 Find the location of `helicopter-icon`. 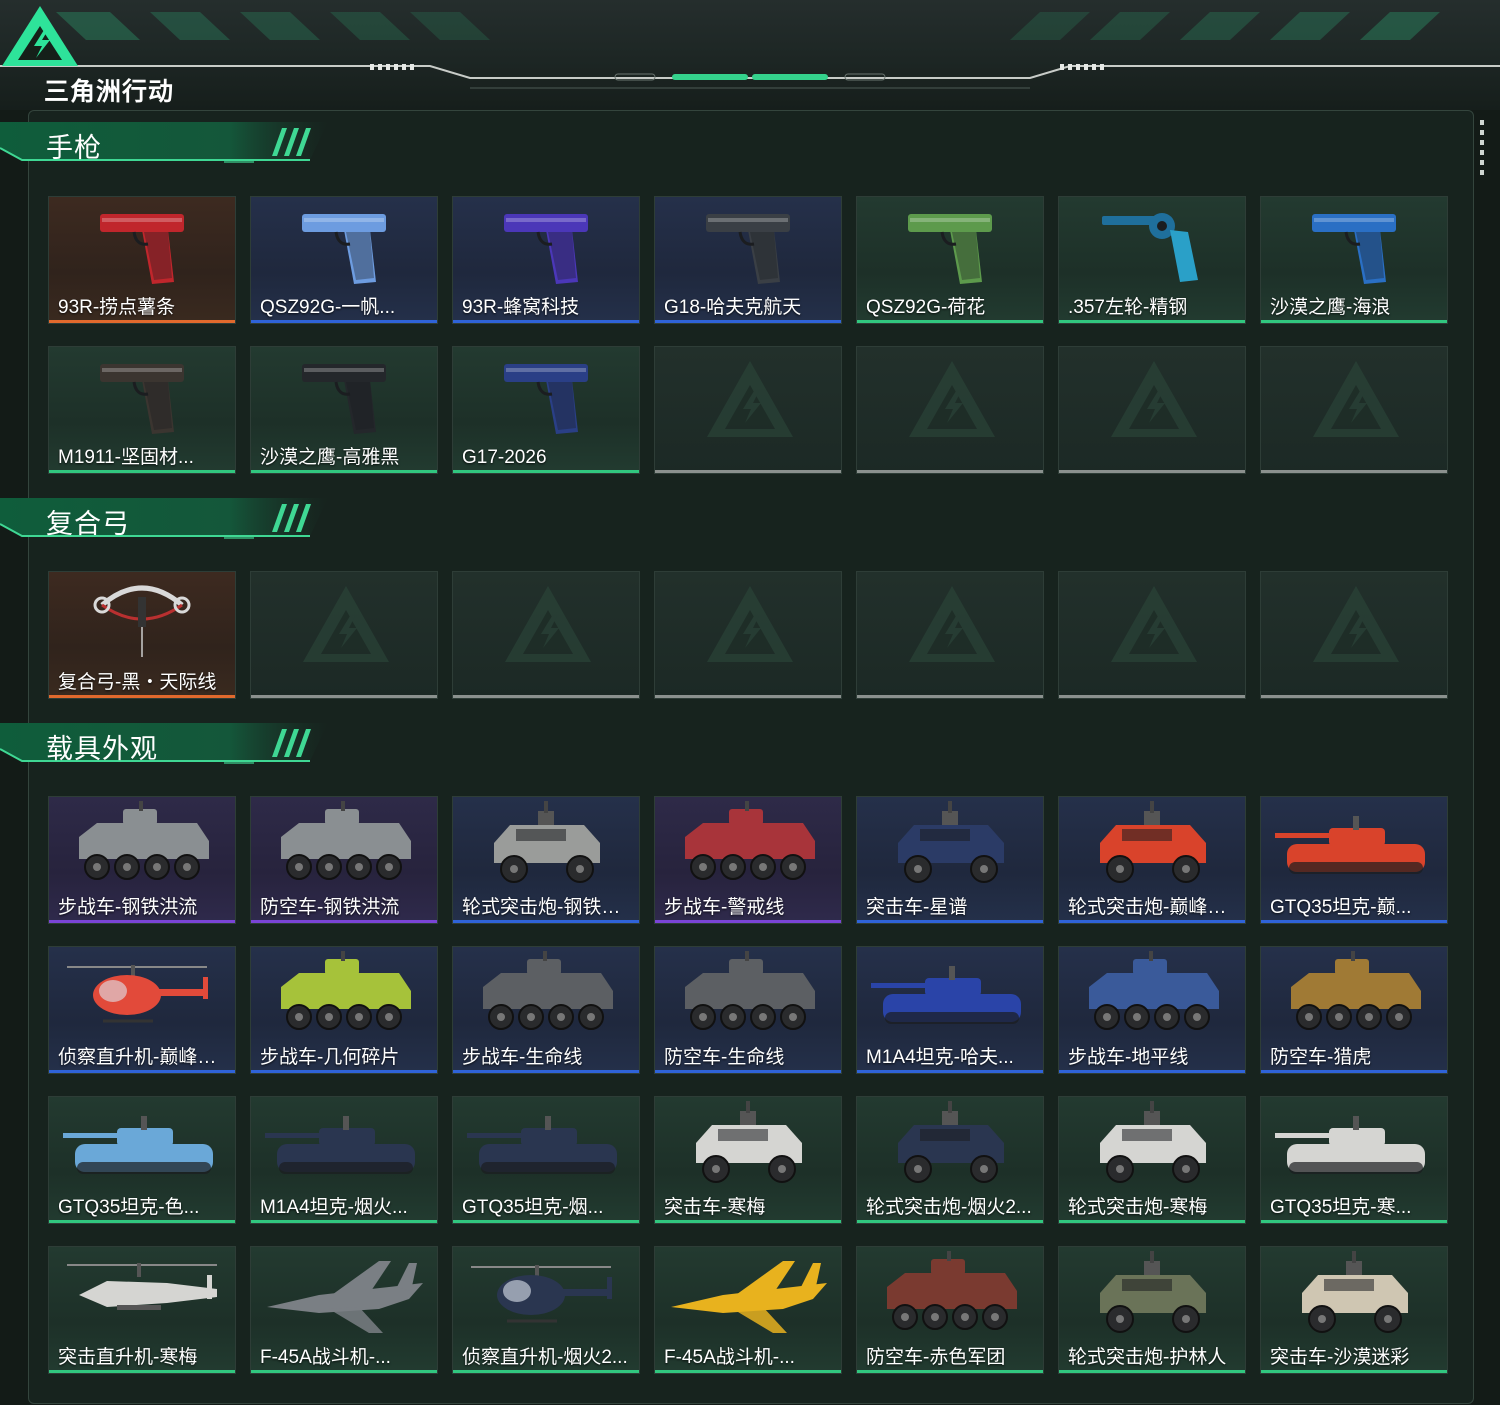

helicopter-icon is located at coordinates (546, 1295).